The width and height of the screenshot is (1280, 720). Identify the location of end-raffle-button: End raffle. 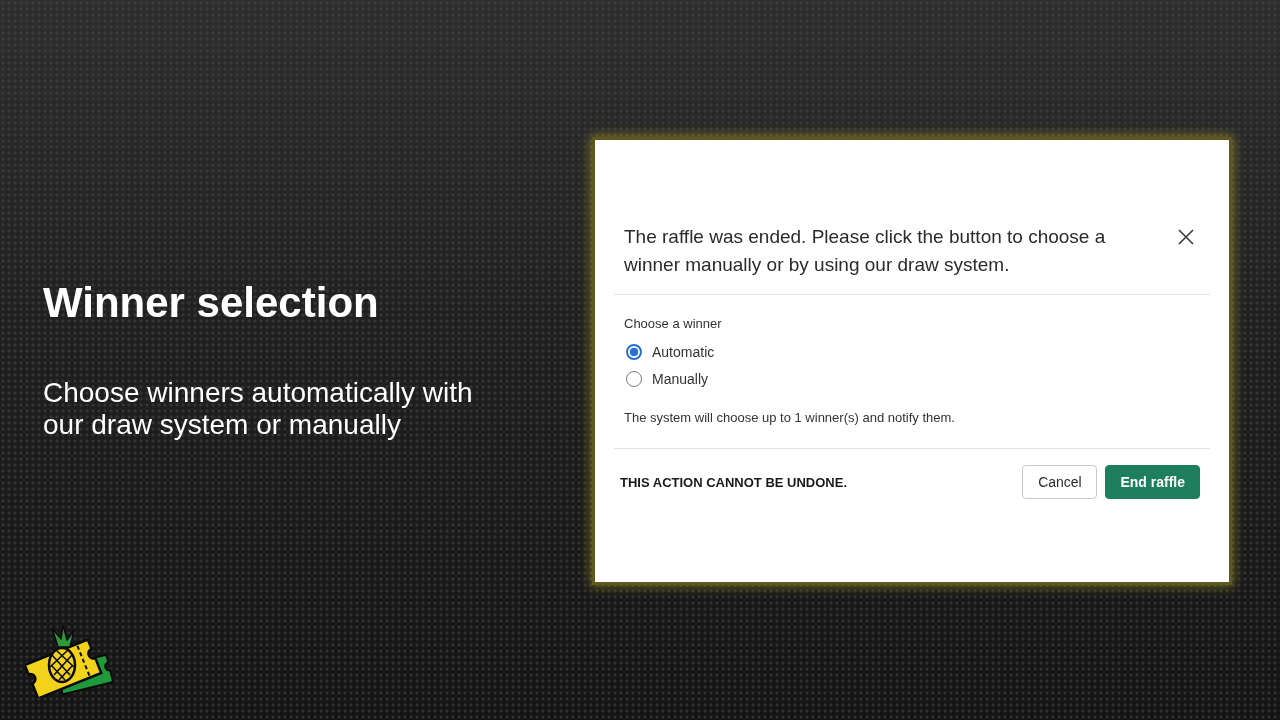
(1152, 482).